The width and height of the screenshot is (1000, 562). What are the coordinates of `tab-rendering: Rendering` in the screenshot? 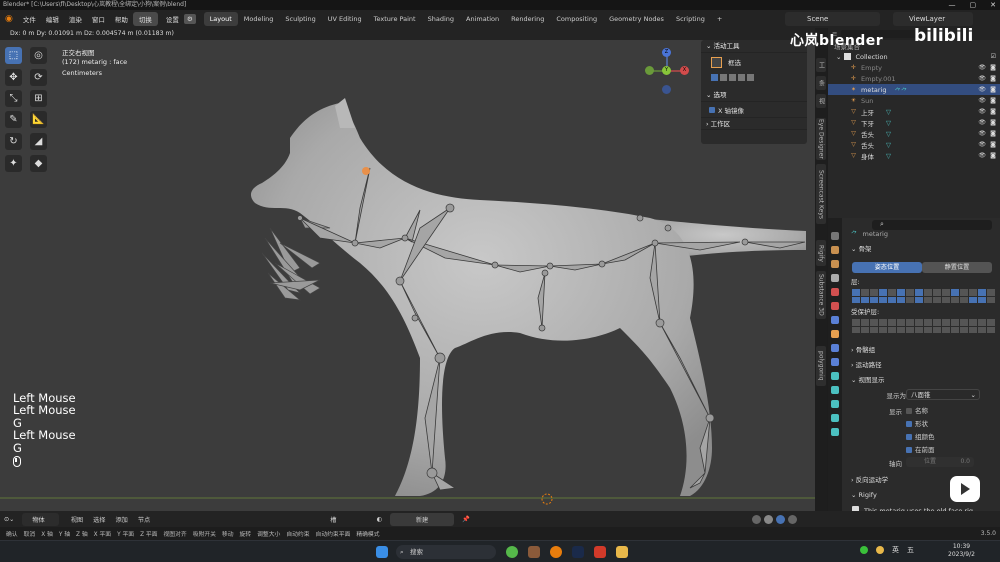 It's located at (527, 19).